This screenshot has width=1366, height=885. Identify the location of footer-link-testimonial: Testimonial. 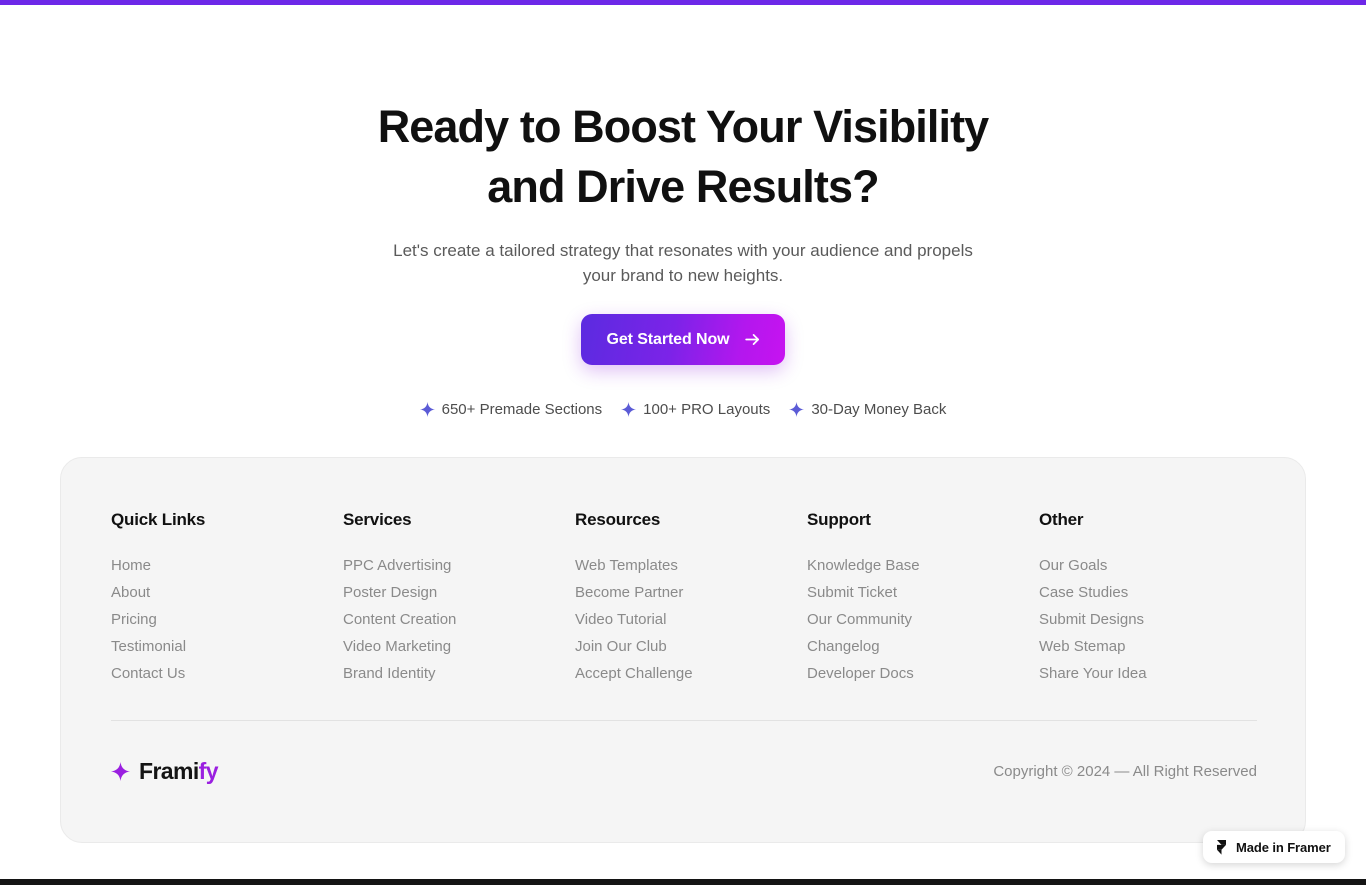
(227, 646).